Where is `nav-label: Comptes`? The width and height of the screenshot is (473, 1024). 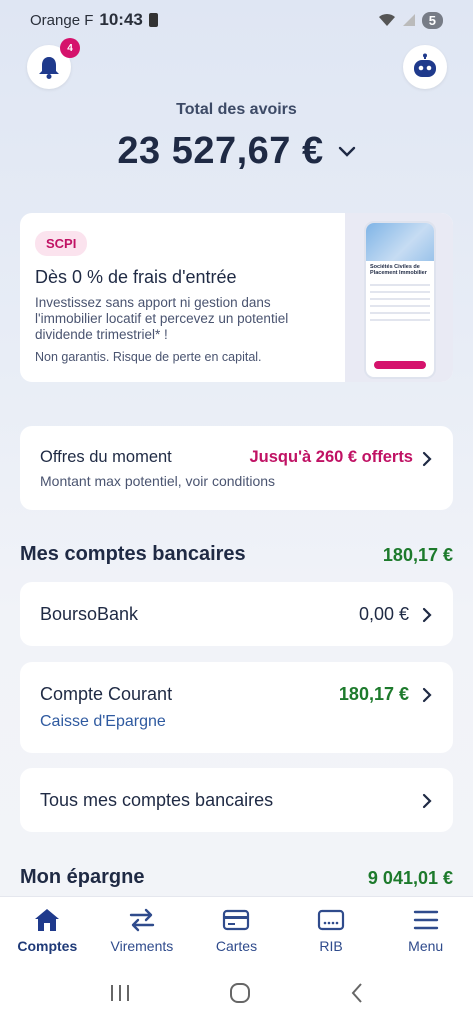 nav-label: Comptes is located at coordinates (47, 946).